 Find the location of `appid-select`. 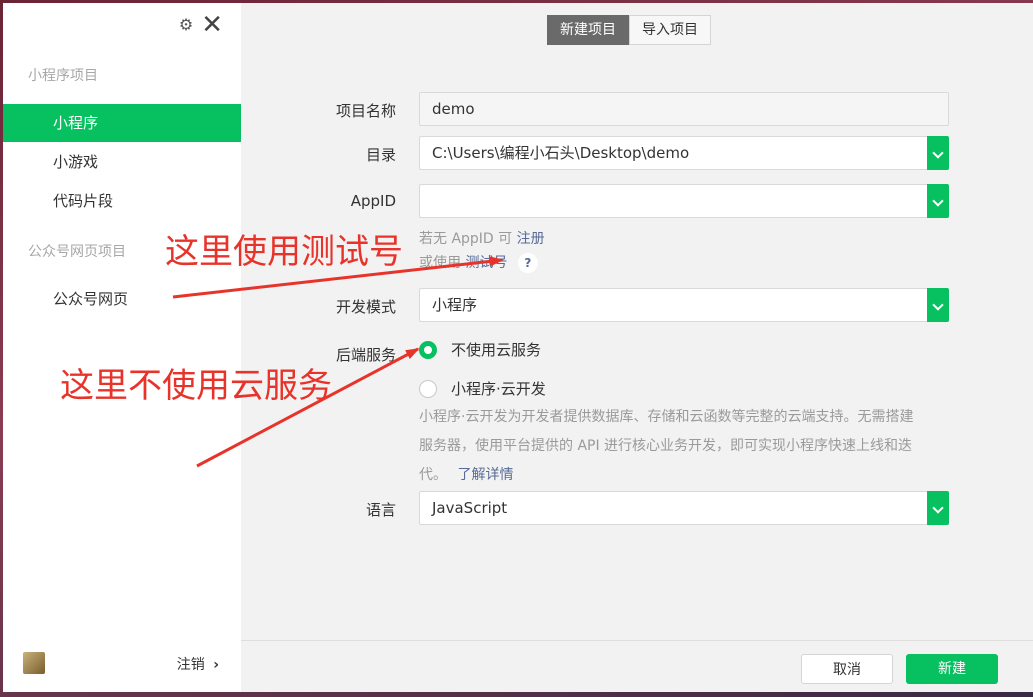

appid-select is located at coordinates (684, 201).